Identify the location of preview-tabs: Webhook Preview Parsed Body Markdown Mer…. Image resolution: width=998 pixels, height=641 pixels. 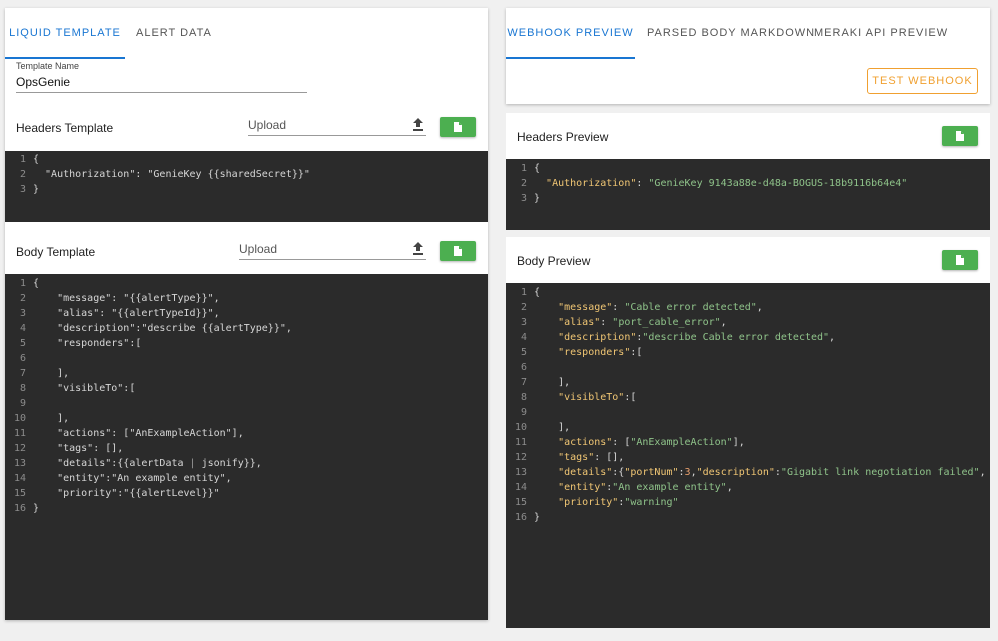
(748, 33).